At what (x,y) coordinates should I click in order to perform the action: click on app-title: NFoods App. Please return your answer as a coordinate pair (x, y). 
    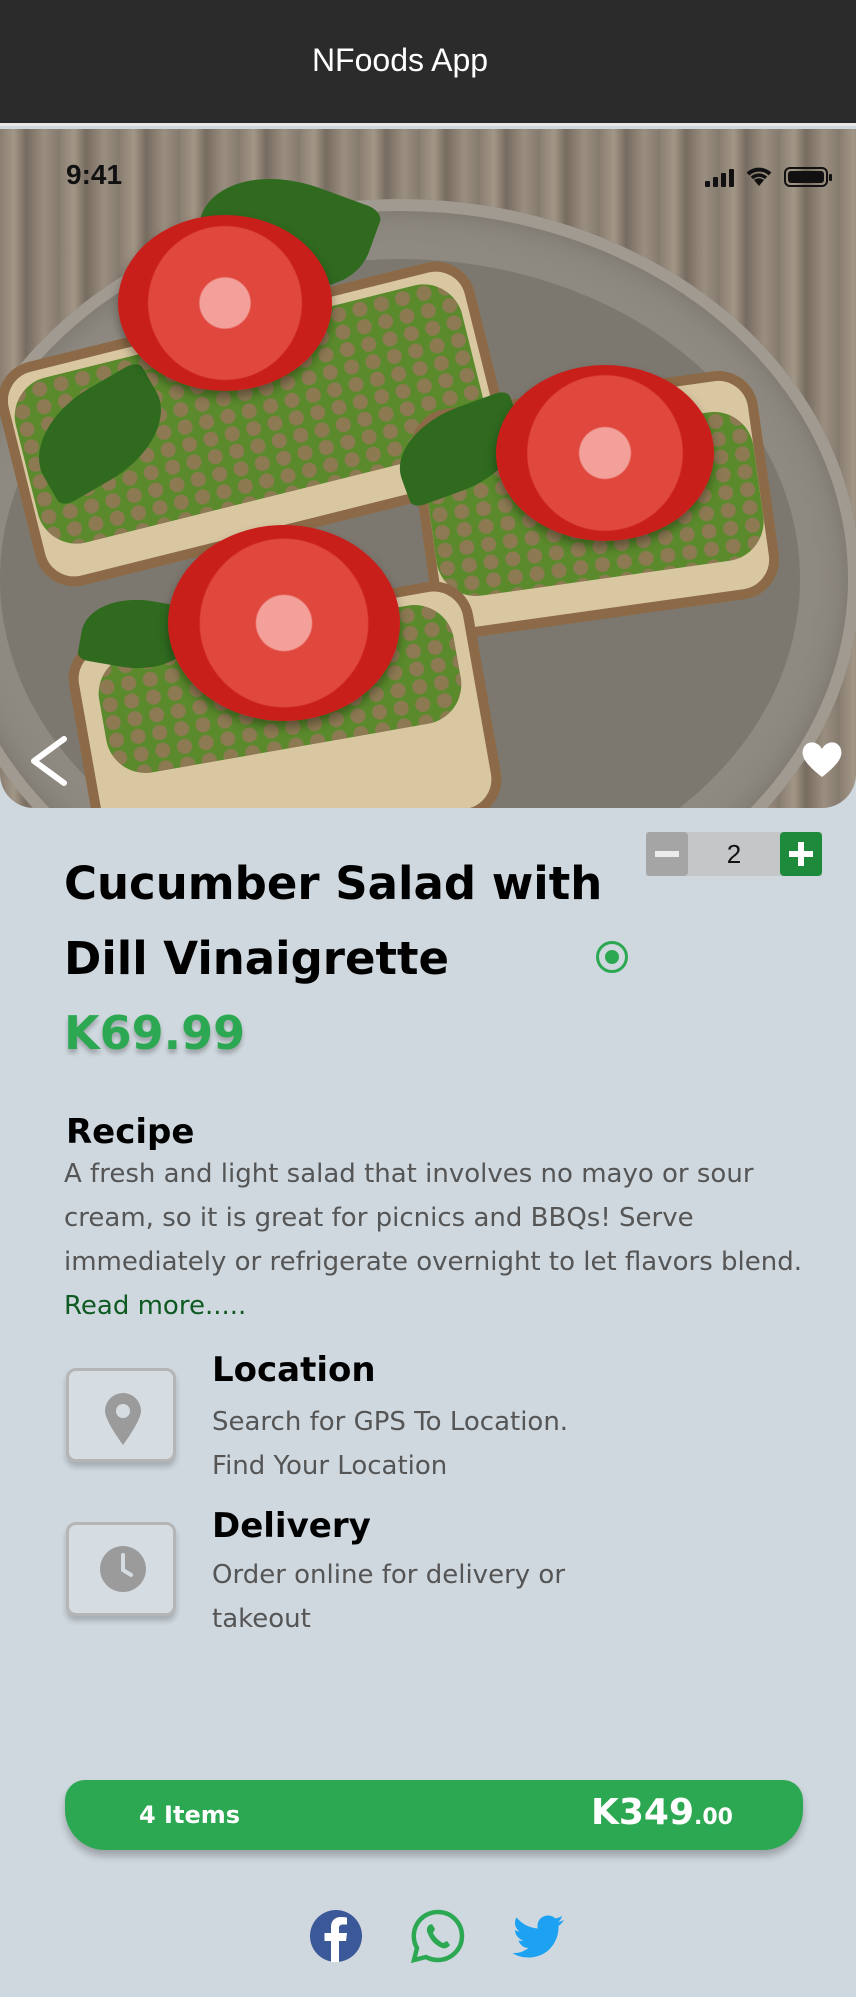
    Looking at the image, I should click on (400, 60).